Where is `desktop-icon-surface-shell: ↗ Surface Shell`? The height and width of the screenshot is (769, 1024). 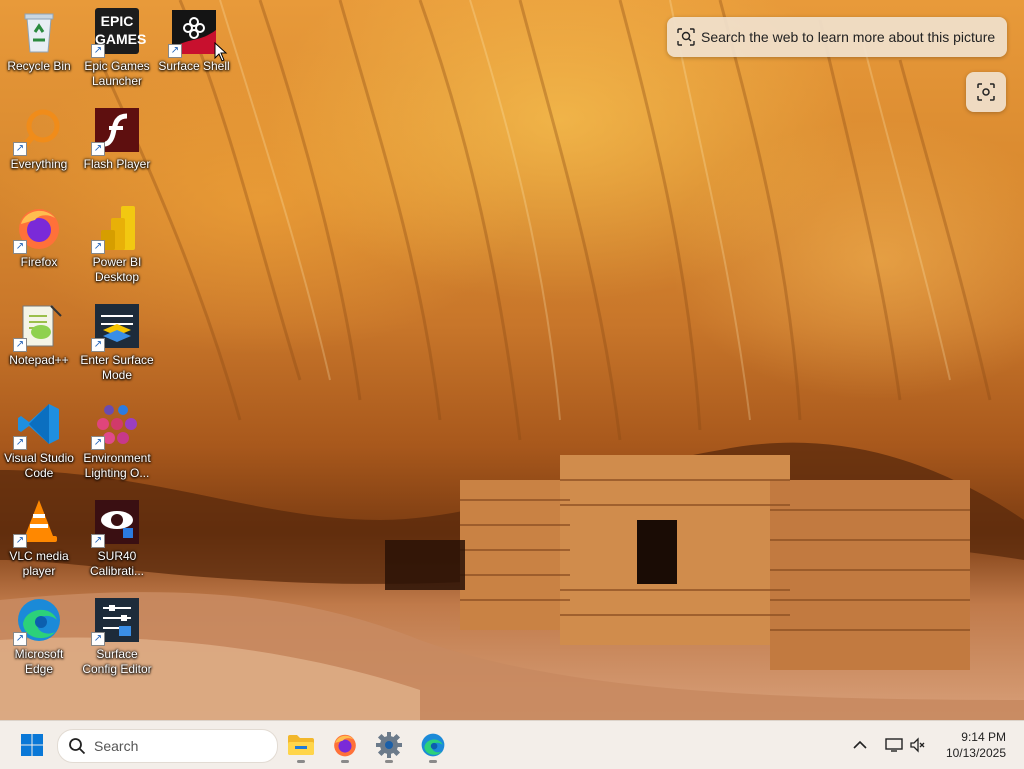 desktop-icon-surface-shell: ↗ Surface Shell is located at coordinates (194, 41).